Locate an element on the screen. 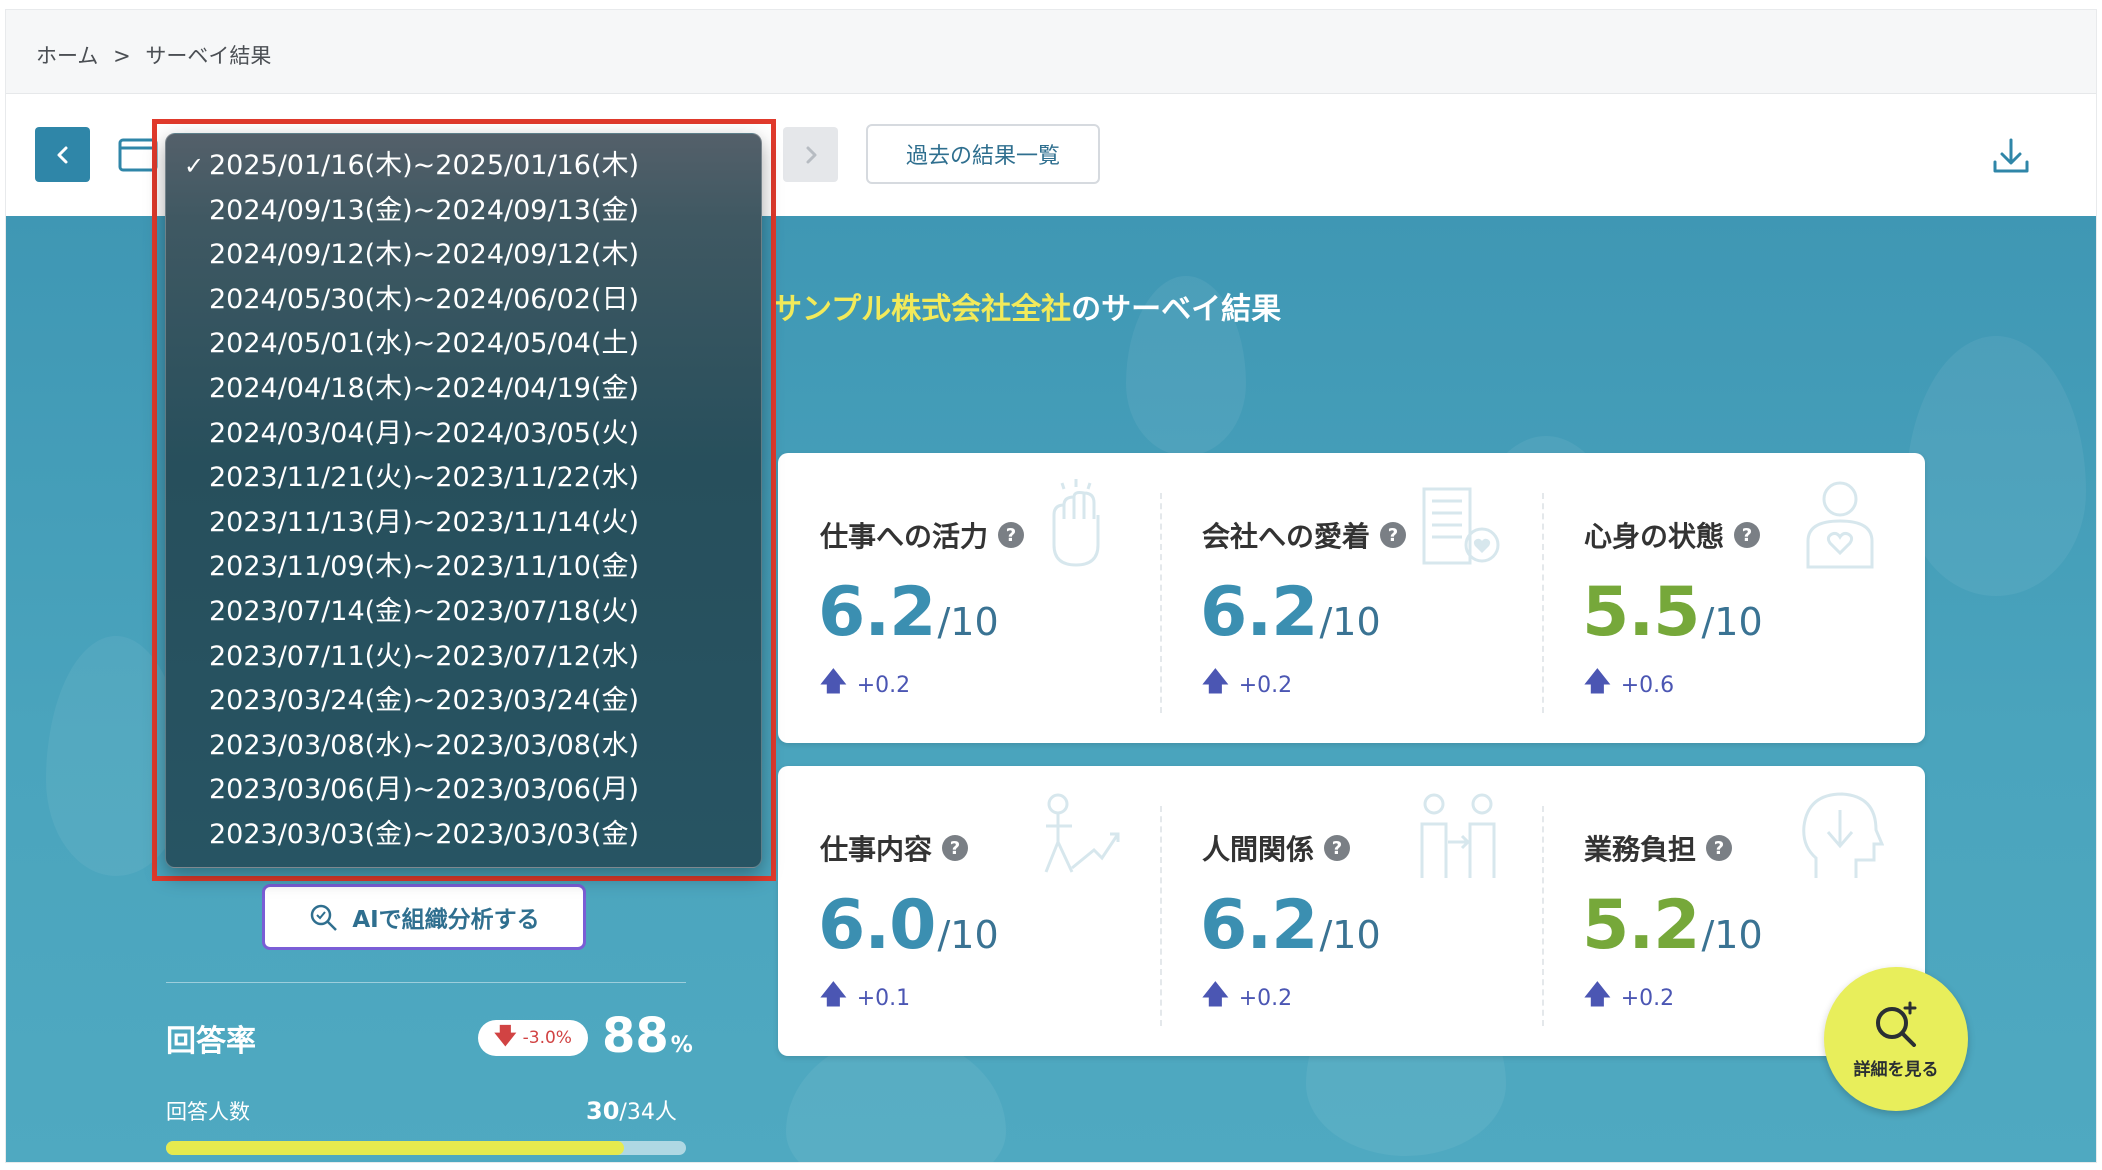 The width and height of the screenshot is (2102, 1170). period-option: 2024/03/04(月)~2024/03/05(火) is located at coordinates (463, 434).